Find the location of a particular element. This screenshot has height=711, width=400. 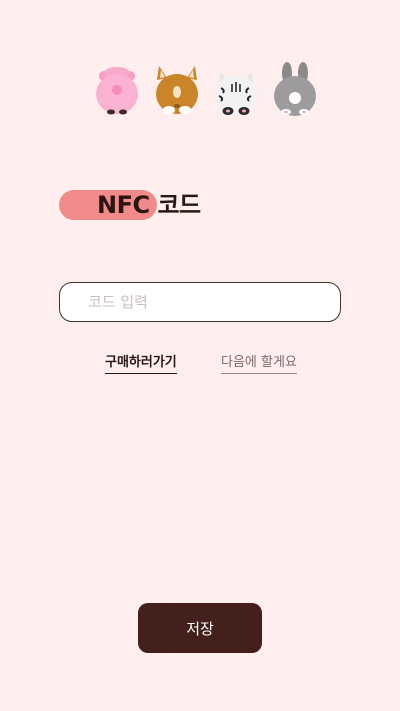

title-highlight-text: NFC is located at coordinates (123, 205).